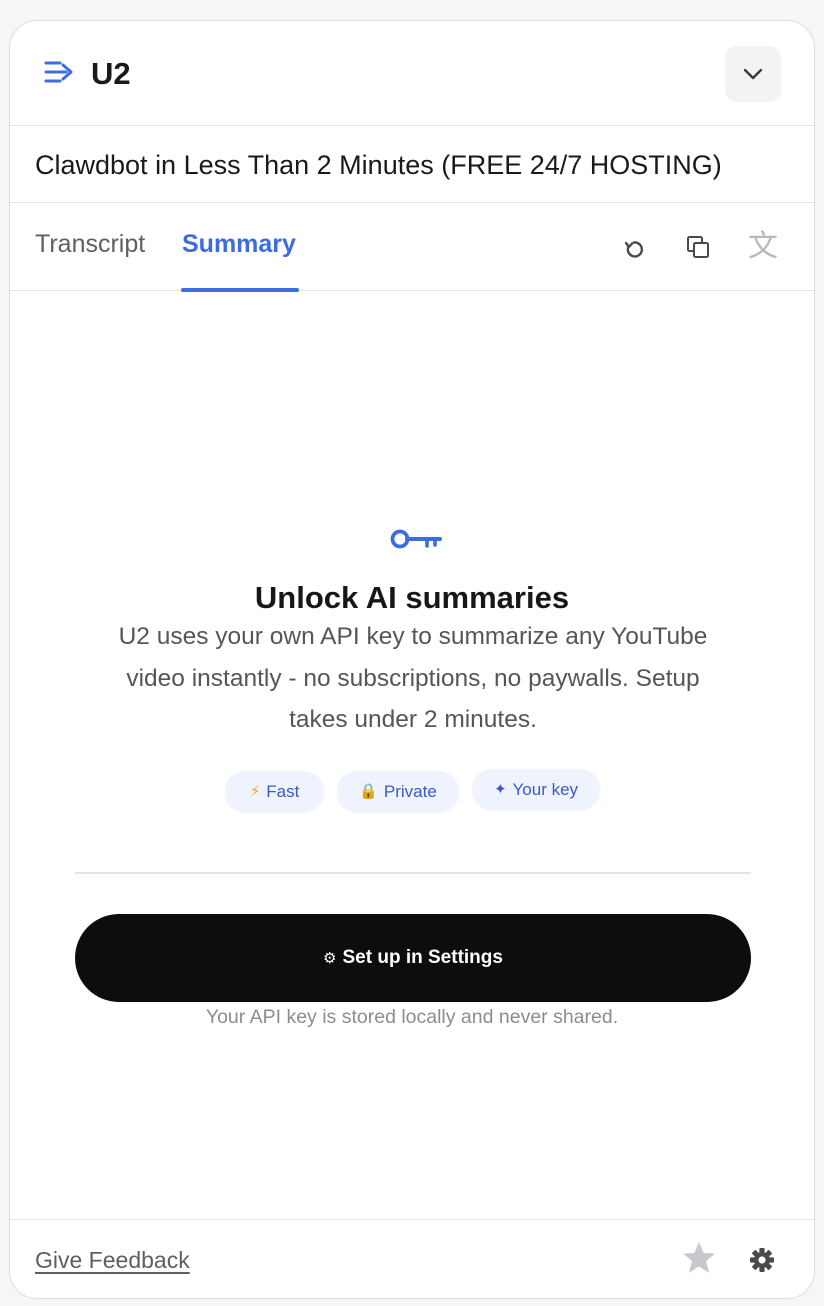 The image size is (824, 1306). What do you see at coordinates (283, 791) in the screenshot?
I see `pill-label: Fast` at bounding box center [283, 791].